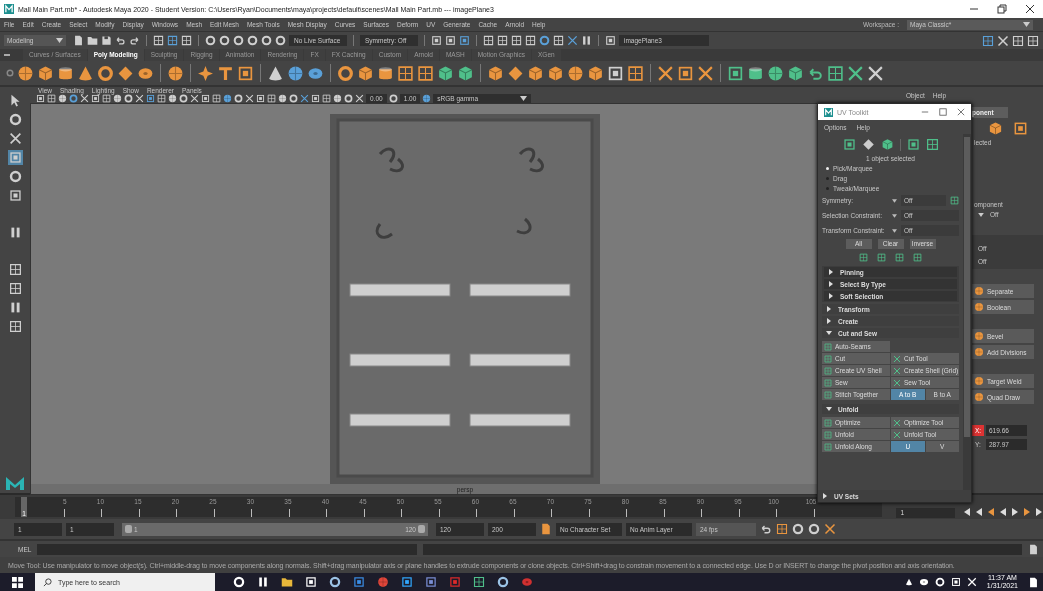  Describe the element at coordinates (1003, 512) in the screenshot. I see `play-back-icon` at that location.